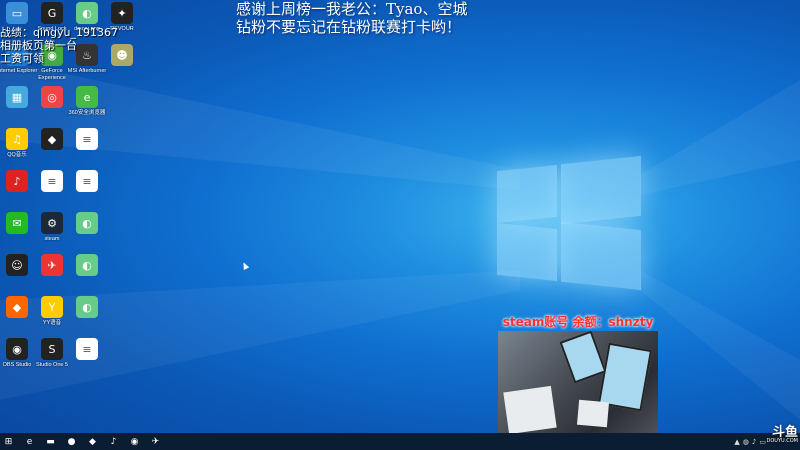  I want to click on desktop-icon: ◎, so click(52, 98).